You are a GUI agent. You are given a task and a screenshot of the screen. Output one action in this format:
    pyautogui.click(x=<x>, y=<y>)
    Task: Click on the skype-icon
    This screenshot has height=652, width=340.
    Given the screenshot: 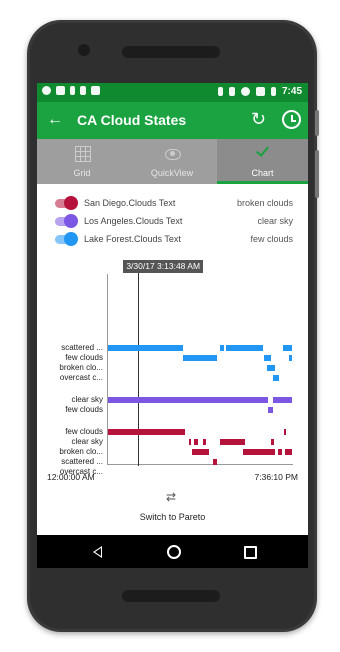 What is the action you would take?
    pyautogui.click(x=46, y=90)
    